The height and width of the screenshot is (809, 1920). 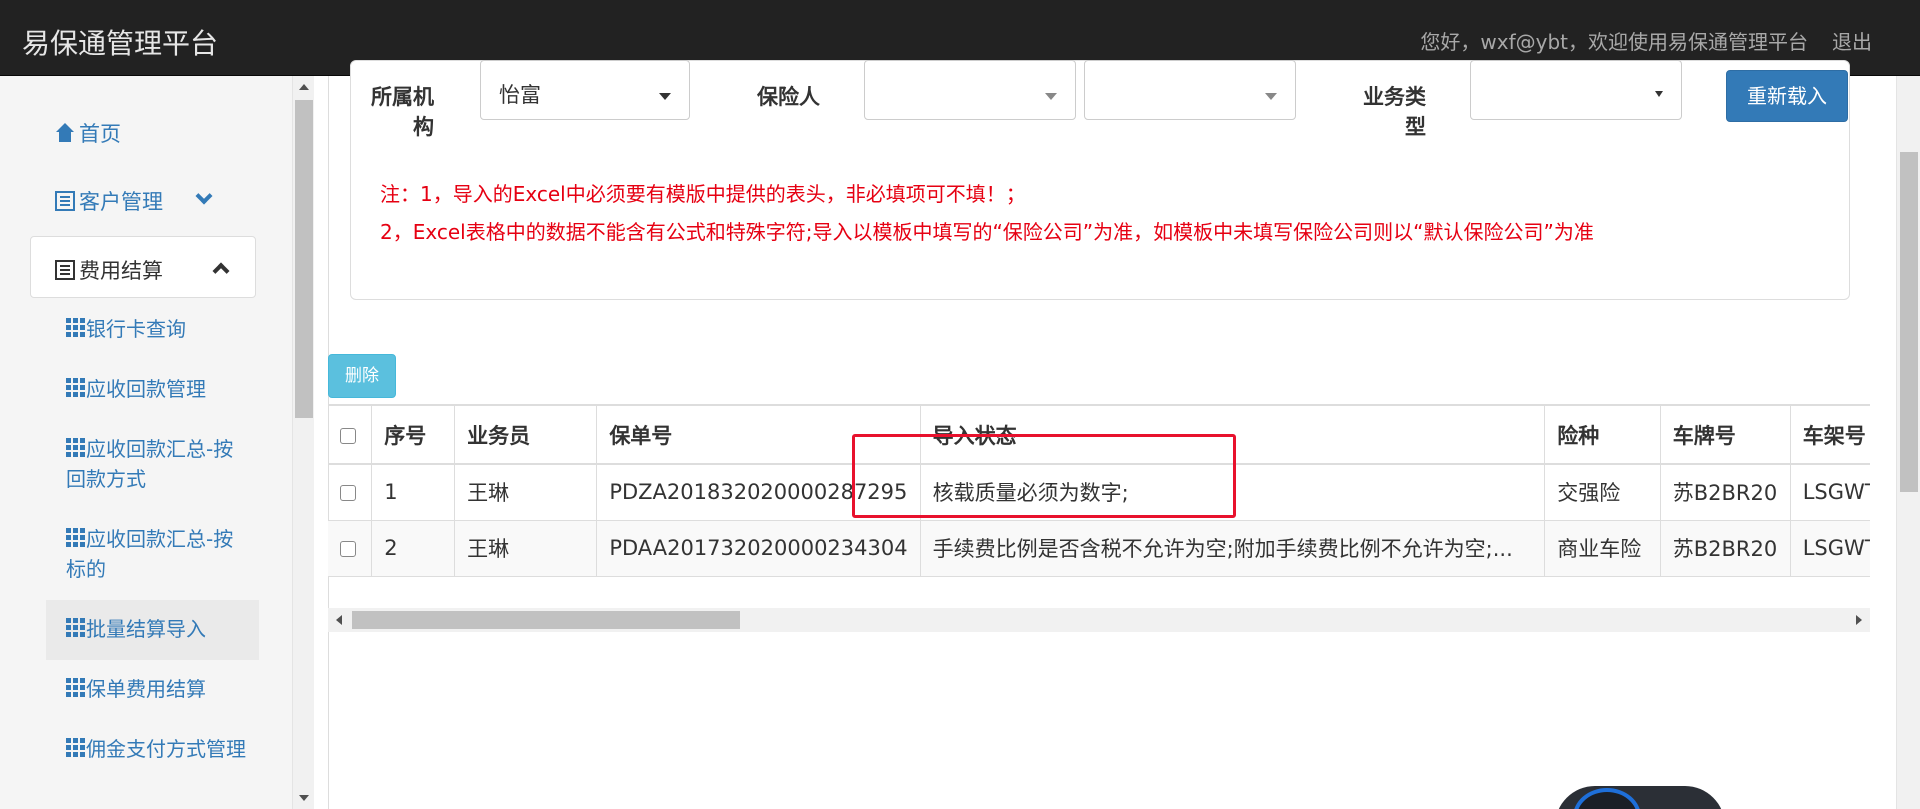 I want to click on brand-title: 易保通管理平台, so click(x=120, y=42).